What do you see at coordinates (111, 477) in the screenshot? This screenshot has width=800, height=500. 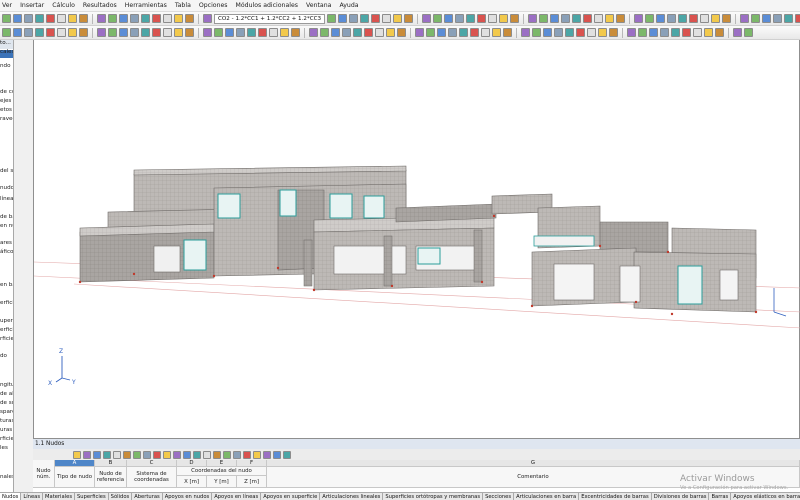 I see `col-ref-node: Nudo de referencia` at bounding box center [111, 477].